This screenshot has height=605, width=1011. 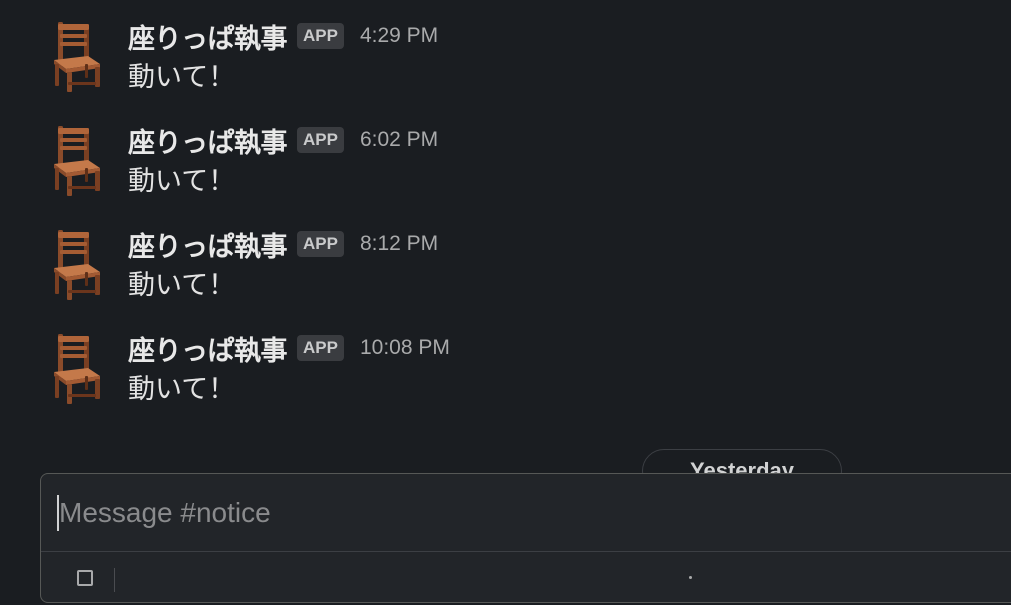 I want to click on message-timestamp: 4:29 PM, so click(x=399, y=36).